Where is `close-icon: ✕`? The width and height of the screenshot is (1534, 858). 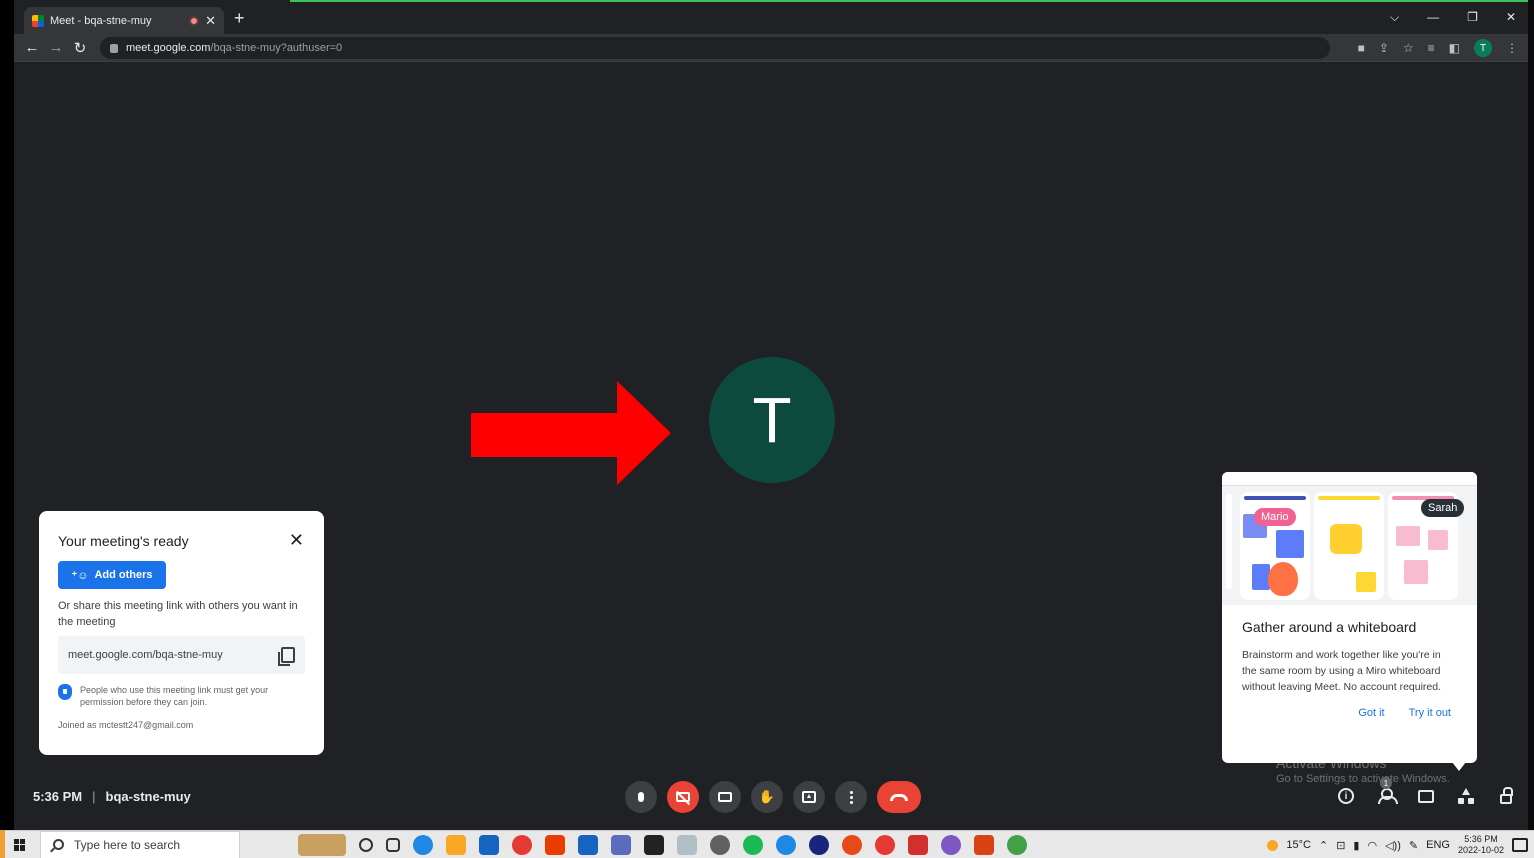
close-icon: ✕ is located at coordinates (296, 540).